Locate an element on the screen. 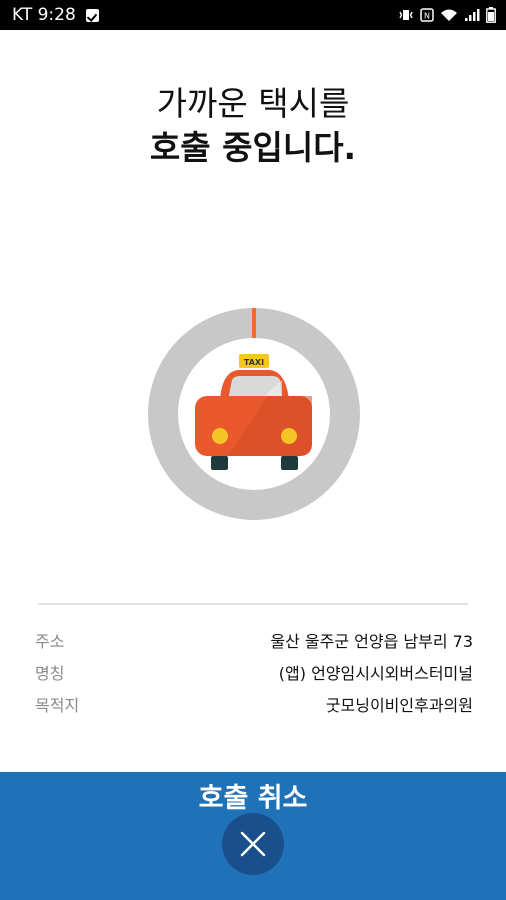 The image size is (506, 900). cancel-call-label: 호출 취소 is located at coordinates (253, 795).